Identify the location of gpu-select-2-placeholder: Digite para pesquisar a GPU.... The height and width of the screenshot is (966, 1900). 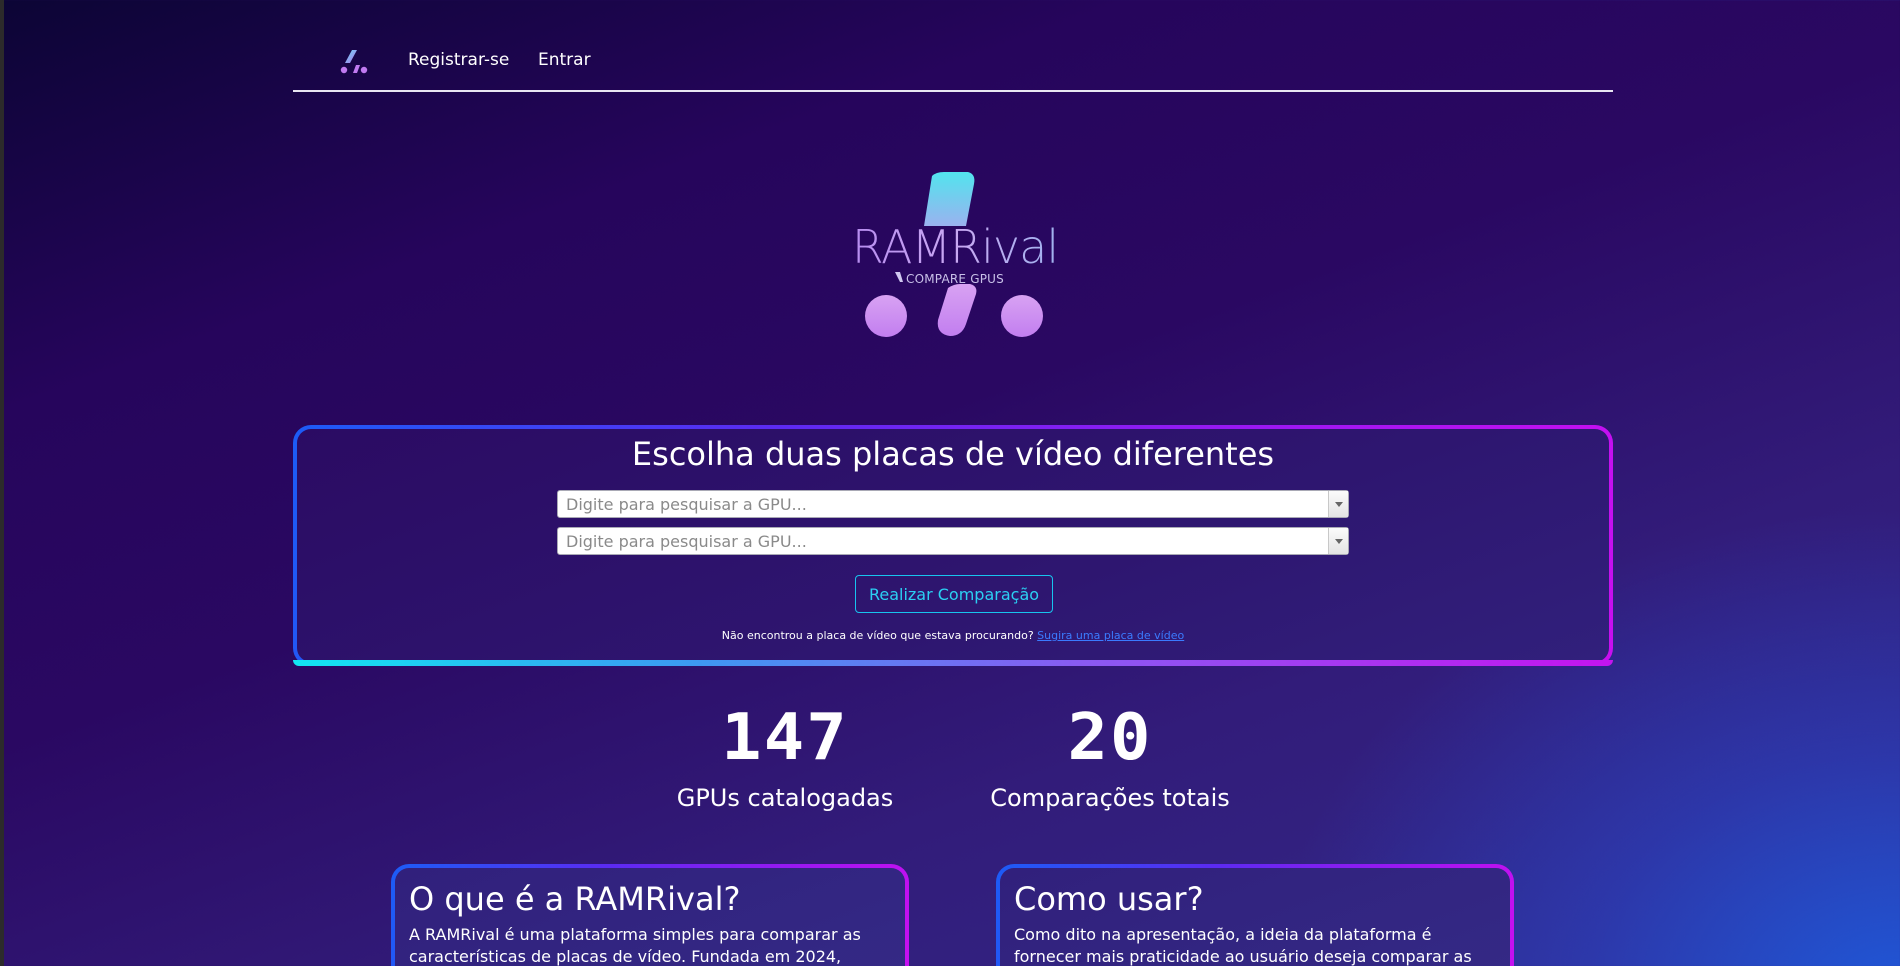
(686, 541).